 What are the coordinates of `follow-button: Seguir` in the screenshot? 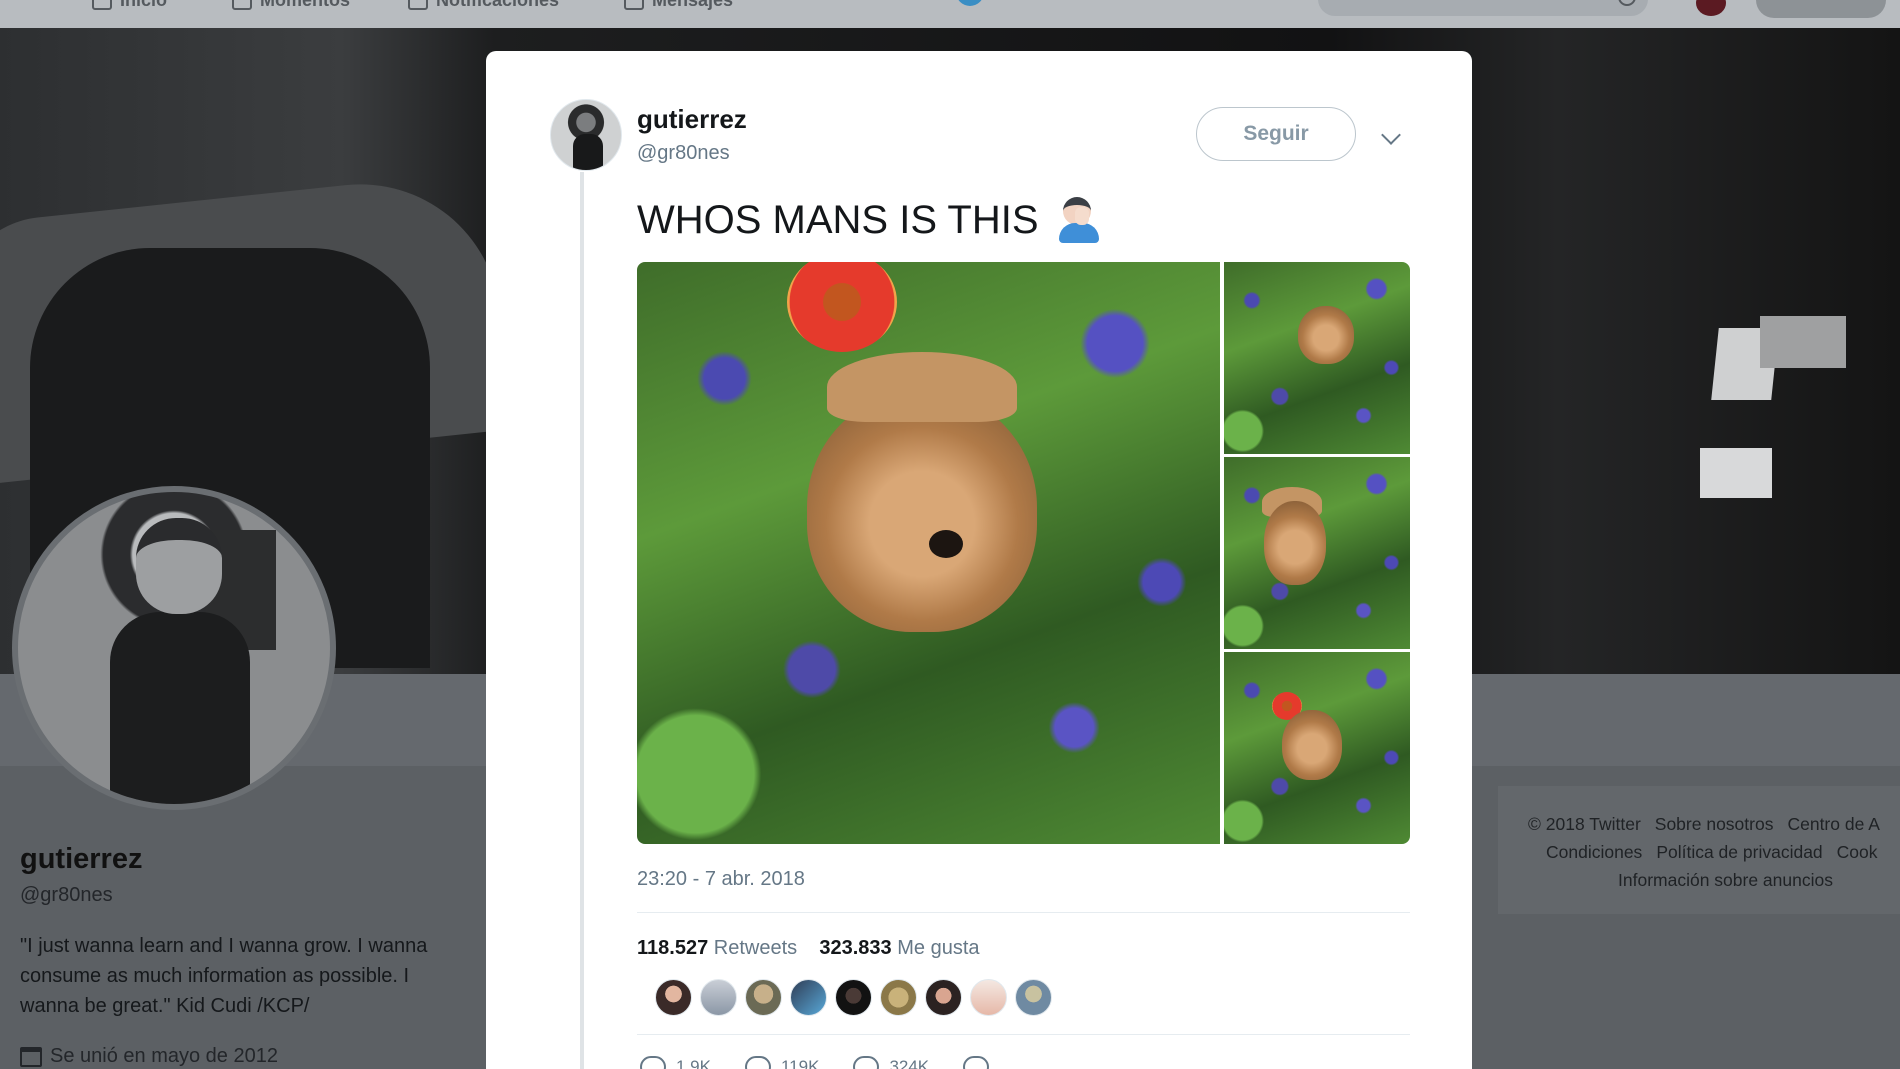 It's located at (1276, 134).